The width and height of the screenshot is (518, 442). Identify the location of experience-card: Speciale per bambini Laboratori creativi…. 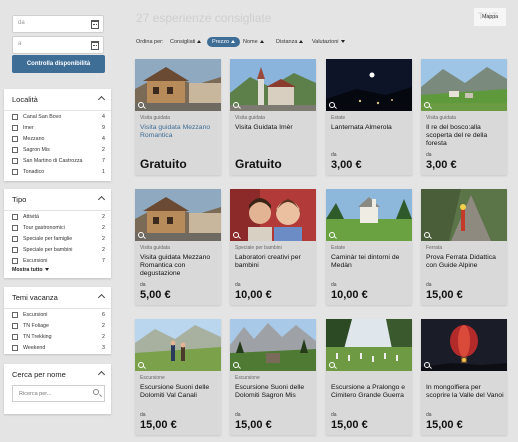
(273, 247).